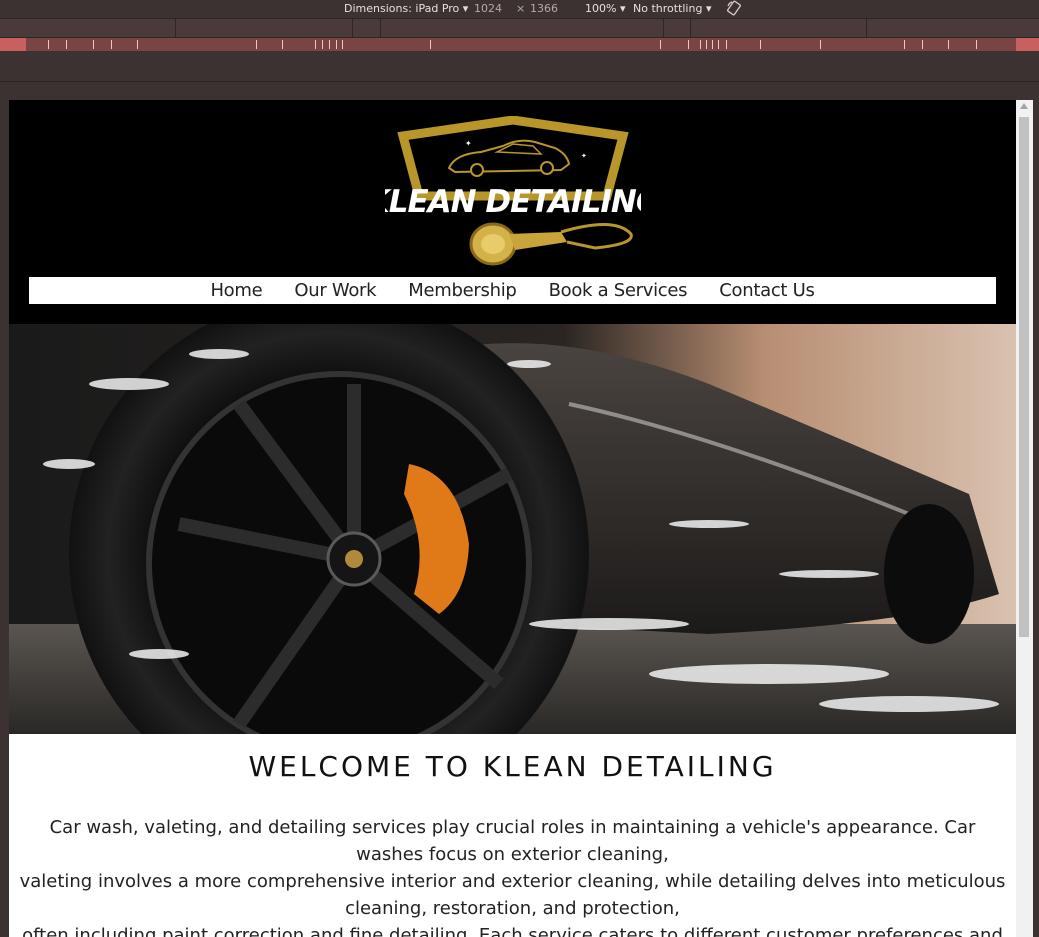  What do you see at coordinates (544, 8) in the screenshot?
I see `height-input: 1366` at bounding box center [544, 8].